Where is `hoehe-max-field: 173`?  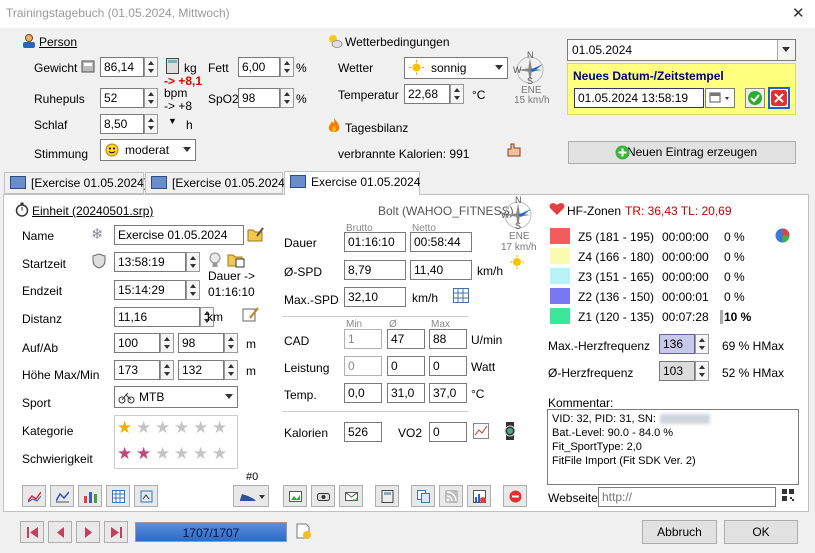
hoehe-max-field: 173 is located at coordinates (137, 370).